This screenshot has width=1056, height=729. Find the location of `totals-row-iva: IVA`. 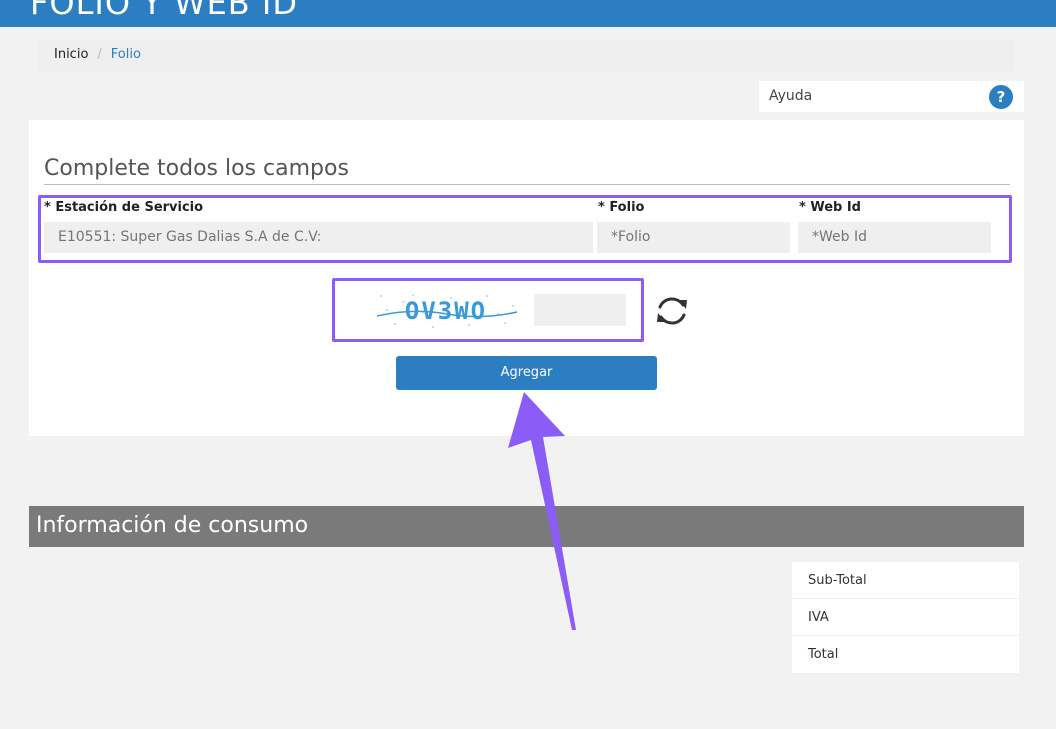

totals-row-iva: IVA is located at coordinates (905, 617).